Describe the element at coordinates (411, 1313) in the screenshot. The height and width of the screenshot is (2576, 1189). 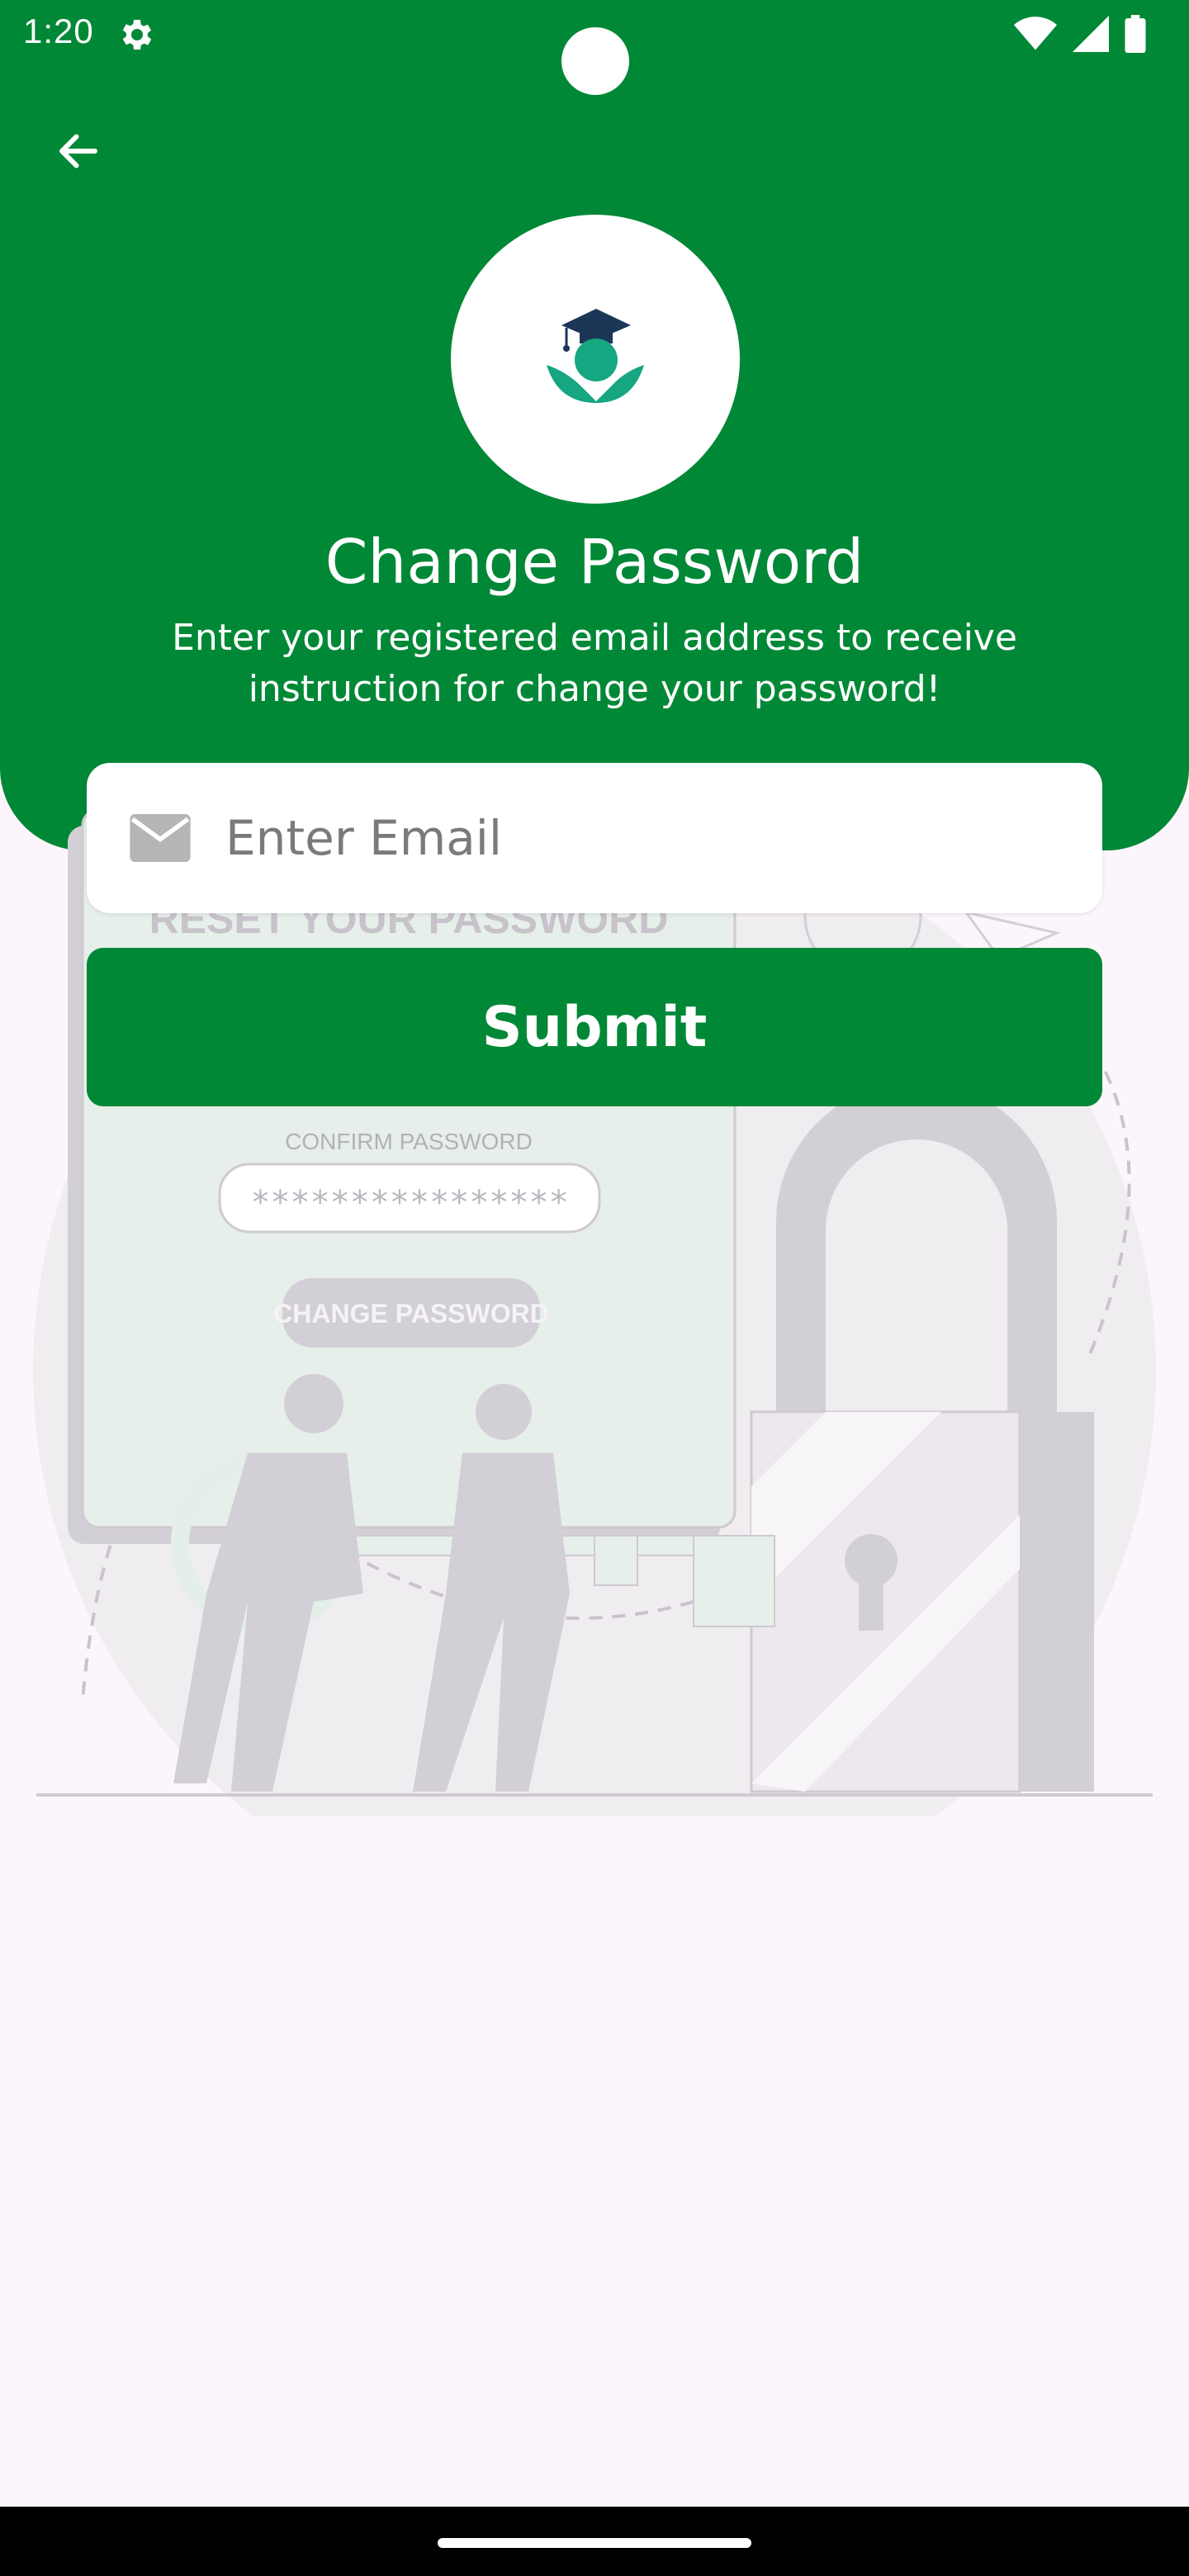
I see `illustration-button-label: CHANGE PASSWORD` at that location.